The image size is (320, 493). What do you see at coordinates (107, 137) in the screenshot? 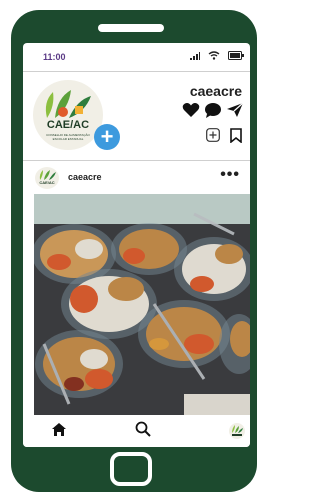
I see `add-story-button: +` at bounding box center [107, 137].